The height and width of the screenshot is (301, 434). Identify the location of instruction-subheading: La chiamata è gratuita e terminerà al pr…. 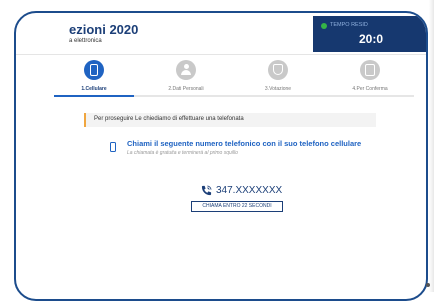
(182, 153).